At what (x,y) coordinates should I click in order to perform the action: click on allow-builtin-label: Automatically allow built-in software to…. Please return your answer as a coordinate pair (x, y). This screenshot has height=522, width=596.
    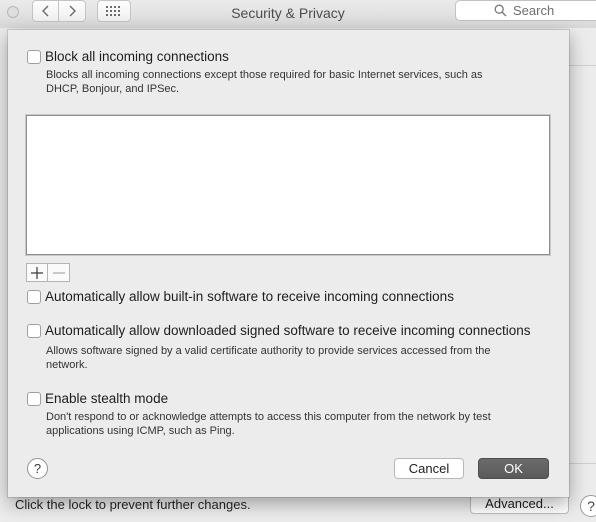
    Looking at the image, I should click on (249, 296).